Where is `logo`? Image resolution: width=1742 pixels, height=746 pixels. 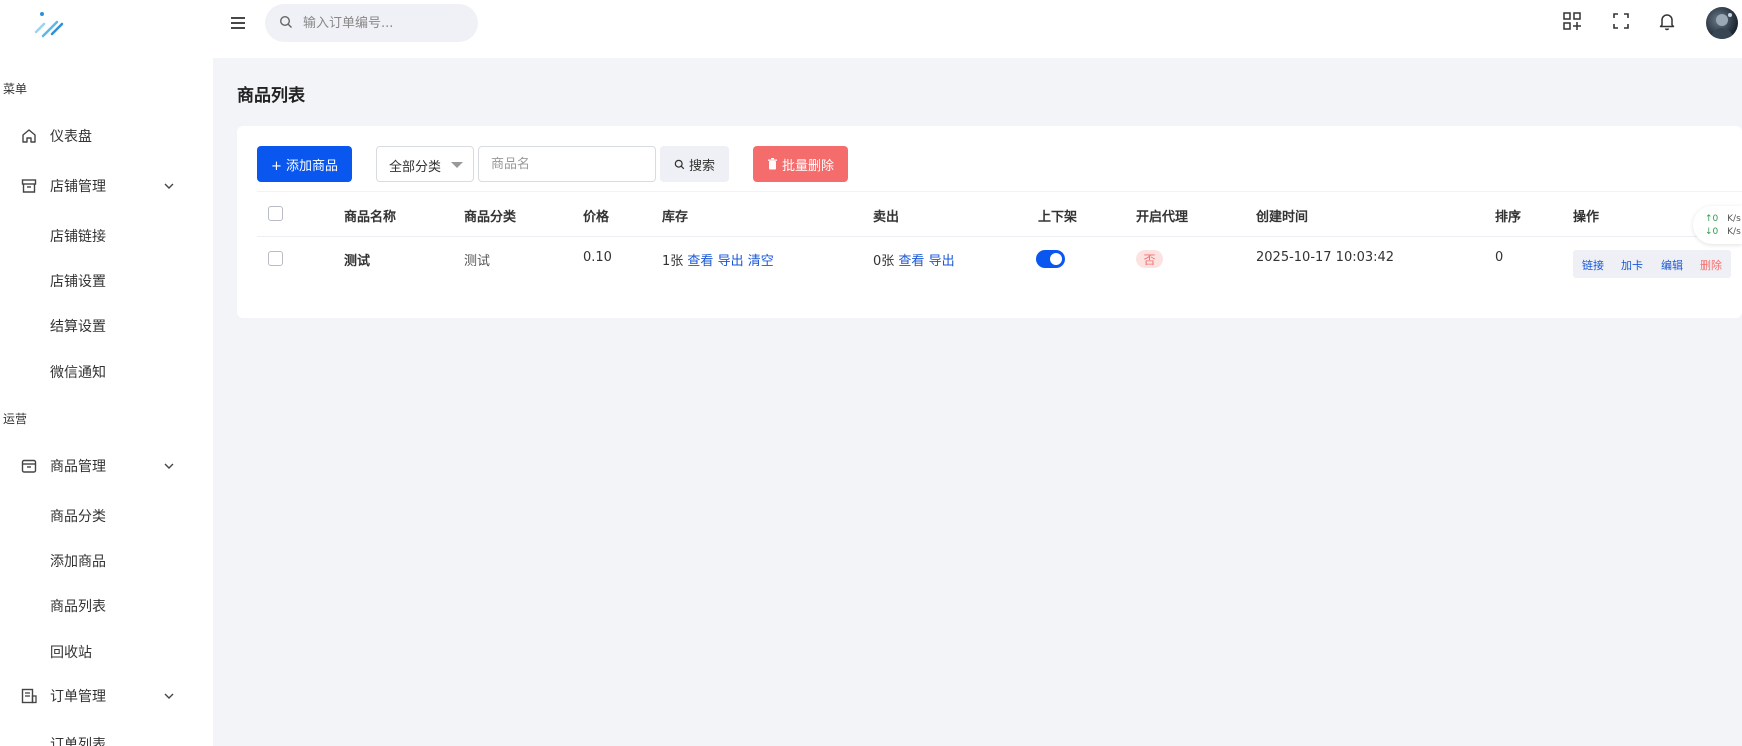
logo is located at coordinates (50, 23).